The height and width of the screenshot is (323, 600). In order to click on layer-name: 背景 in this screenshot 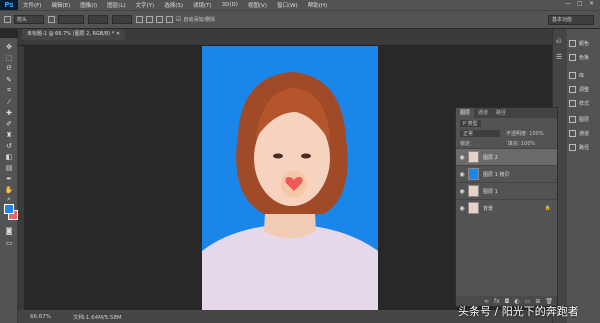, I will do `click(488, 208)`.